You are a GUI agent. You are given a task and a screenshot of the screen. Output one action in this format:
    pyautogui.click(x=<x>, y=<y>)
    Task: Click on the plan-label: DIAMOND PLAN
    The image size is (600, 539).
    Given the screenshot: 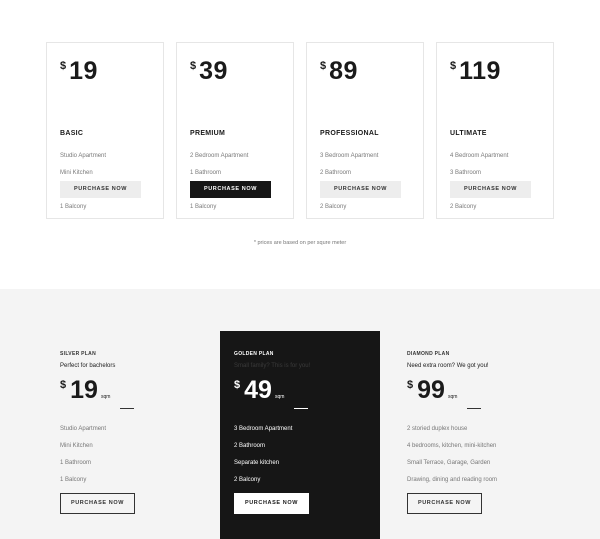 What is the action you would take?
    pyautogui.click(x=428, y=354)
    